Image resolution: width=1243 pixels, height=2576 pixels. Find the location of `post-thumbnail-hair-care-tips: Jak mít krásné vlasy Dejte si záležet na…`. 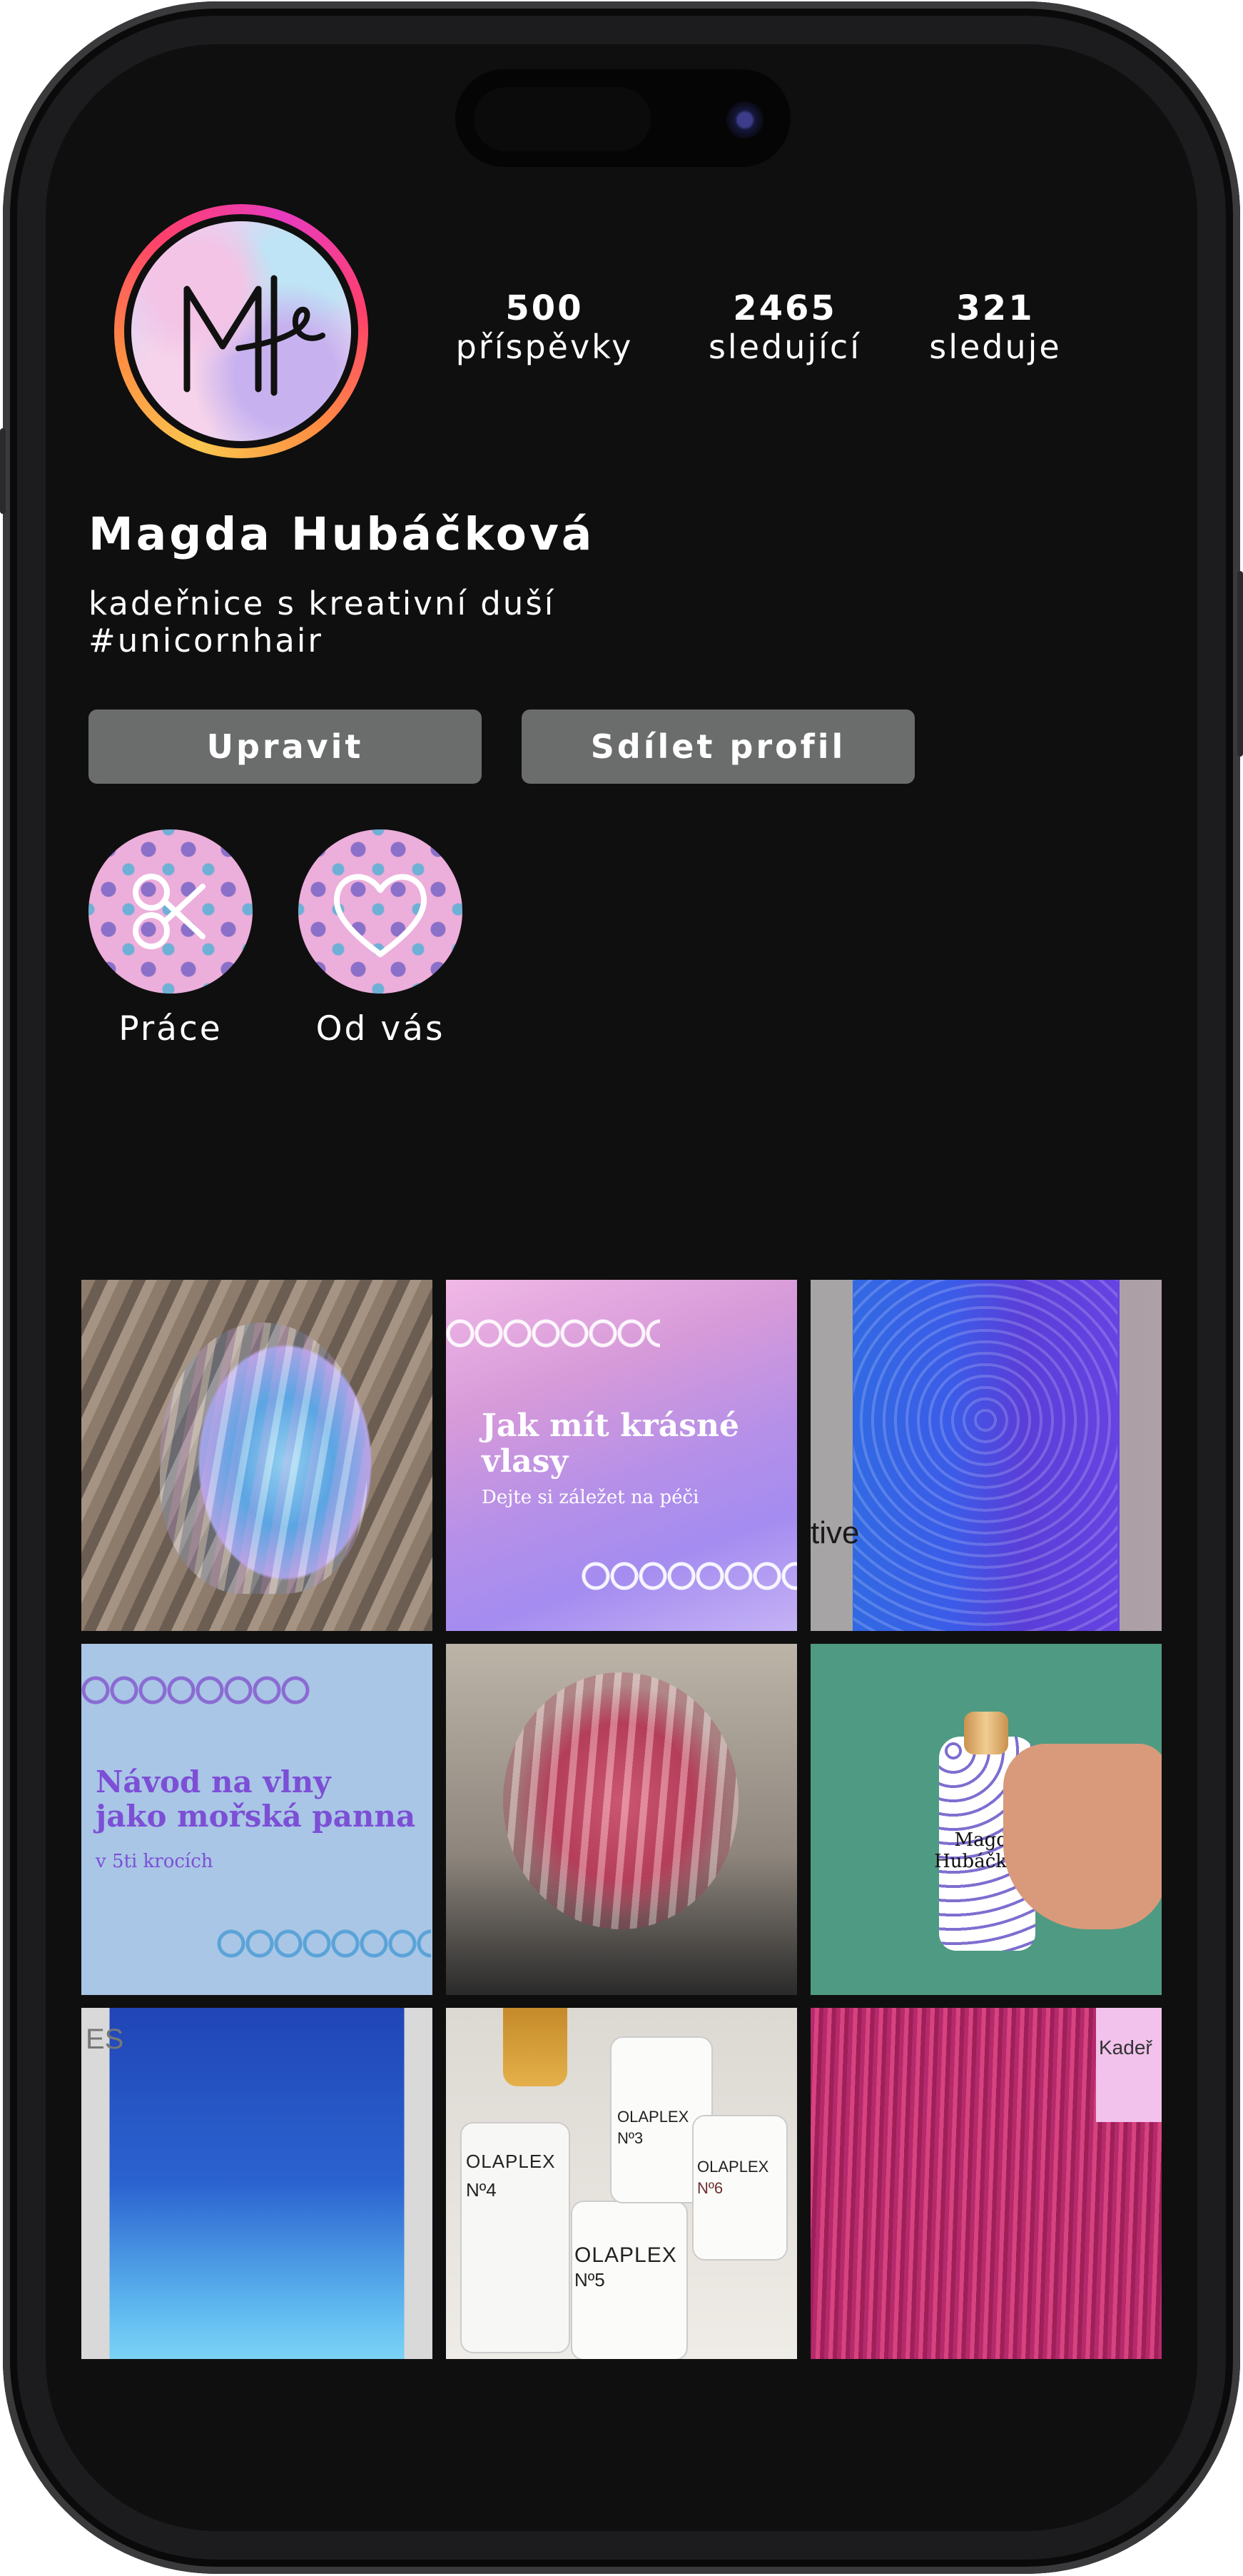

post-thumbnail-hair-care-tips: Jak mít krásné vlasy Dejte si záležet na… is located at coordinates (621, 1455).